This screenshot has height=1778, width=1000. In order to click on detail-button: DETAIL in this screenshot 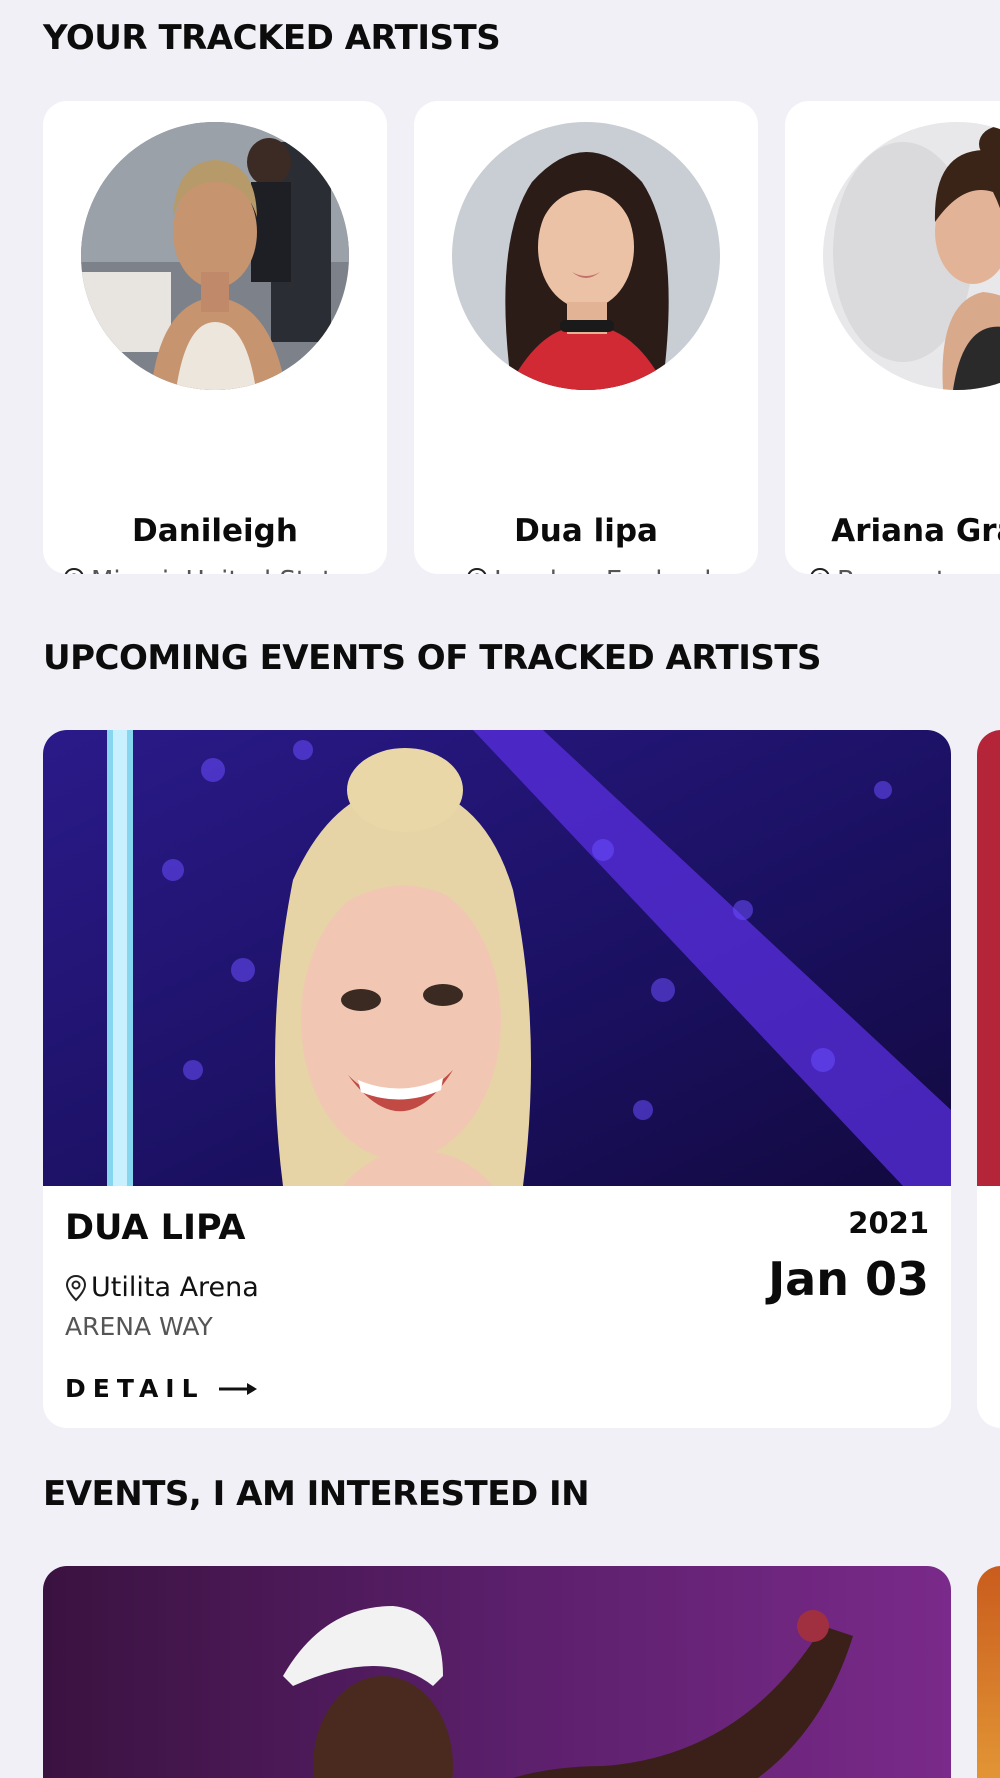, I will do `click(161, 1388)`.